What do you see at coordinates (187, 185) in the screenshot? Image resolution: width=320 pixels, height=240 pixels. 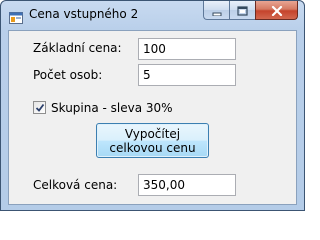 I see `total-price-output: 350,00` at bounding box center [187, 185].